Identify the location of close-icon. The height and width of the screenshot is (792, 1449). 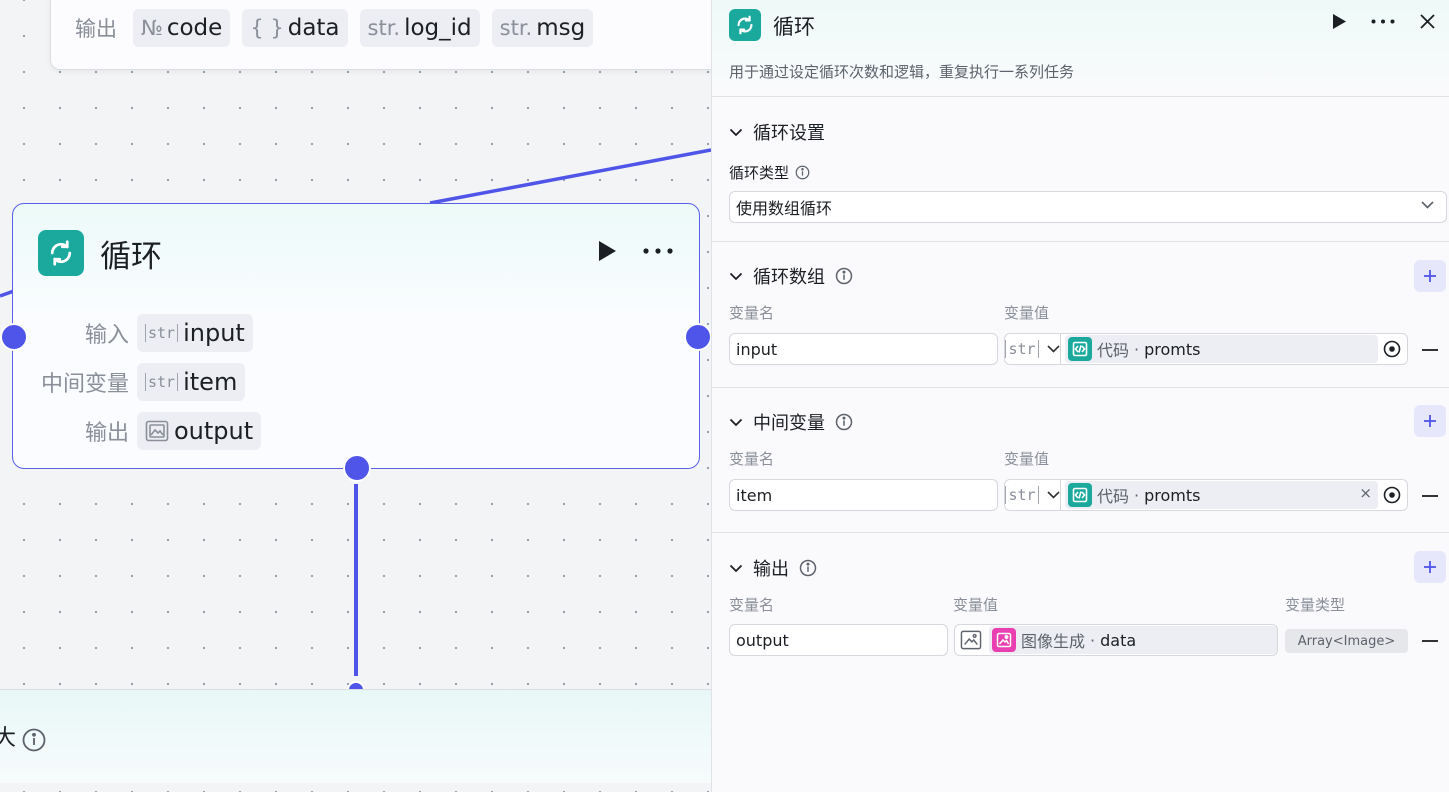
(1427, 21).